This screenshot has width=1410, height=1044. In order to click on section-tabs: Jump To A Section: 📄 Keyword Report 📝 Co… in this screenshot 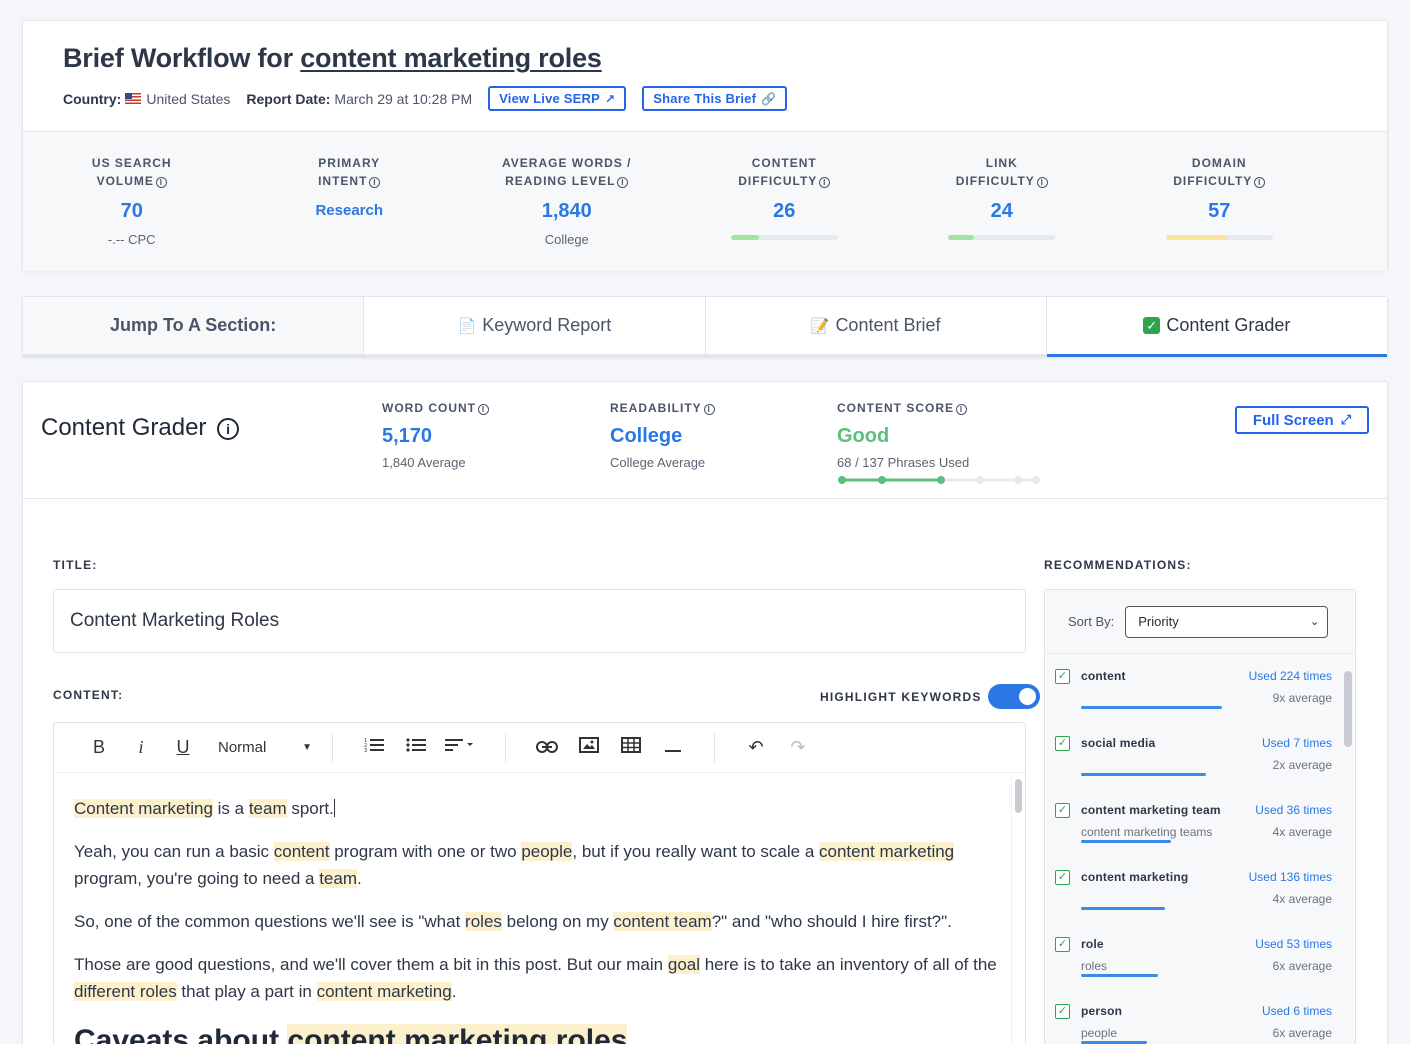, I will do `click(705, 327)`.